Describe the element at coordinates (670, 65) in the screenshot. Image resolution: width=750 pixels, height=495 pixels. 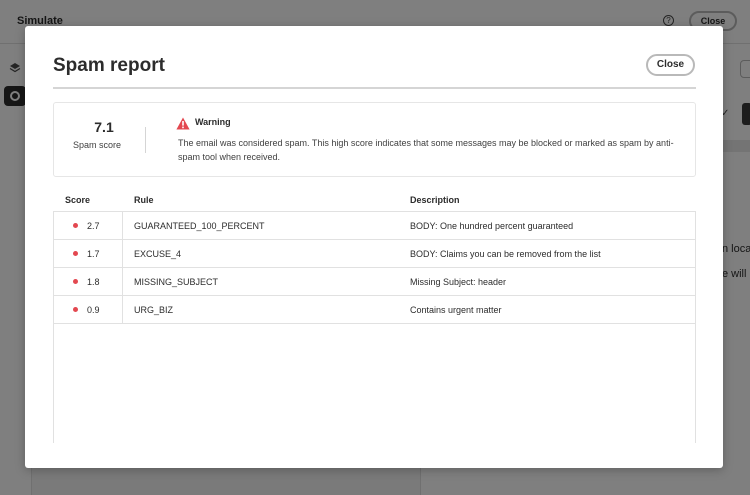
I see `close-button: Close` at that location.